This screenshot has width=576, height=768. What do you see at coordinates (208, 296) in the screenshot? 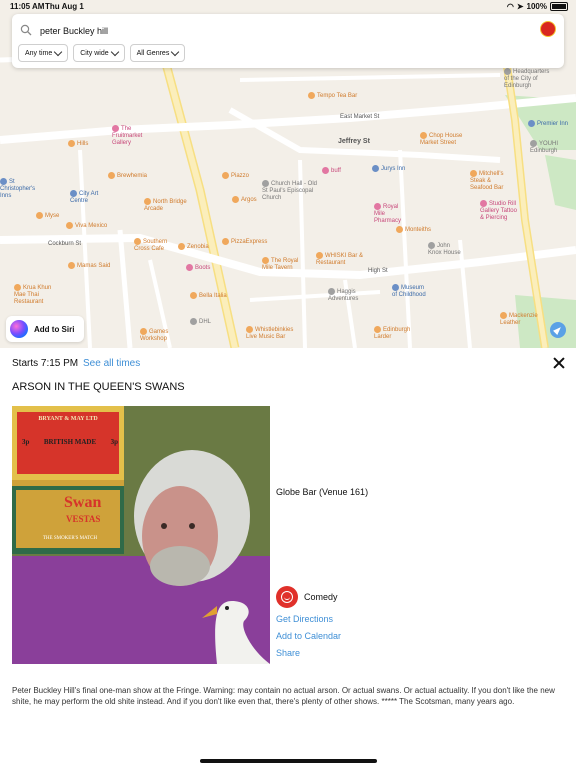
I see `map-poi: Bella Italia` at bounding box center [208, 296].